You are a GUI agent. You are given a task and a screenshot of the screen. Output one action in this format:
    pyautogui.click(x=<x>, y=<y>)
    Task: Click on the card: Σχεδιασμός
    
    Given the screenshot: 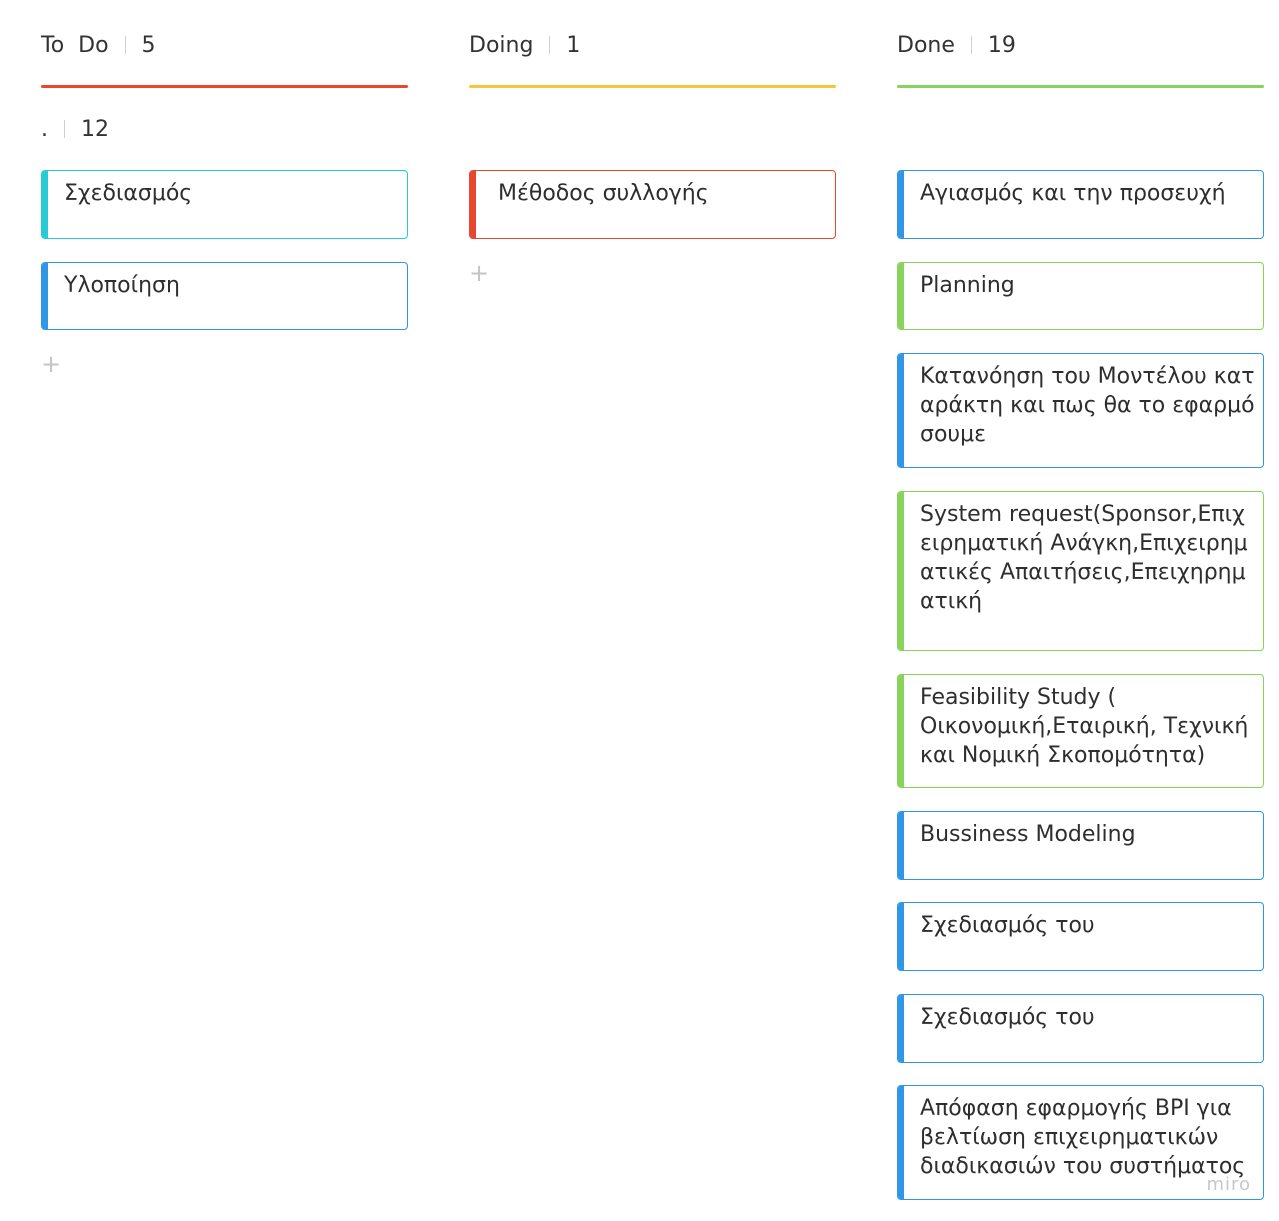 What is the action you would take?
    pyautogui.click(x=224, y=204)
    